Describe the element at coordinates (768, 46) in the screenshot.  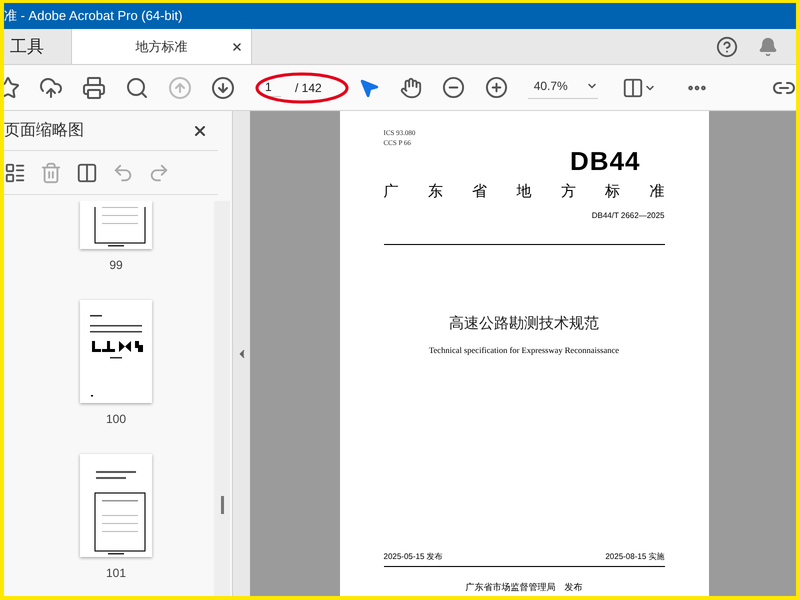
I see `bell-icon` at that location.